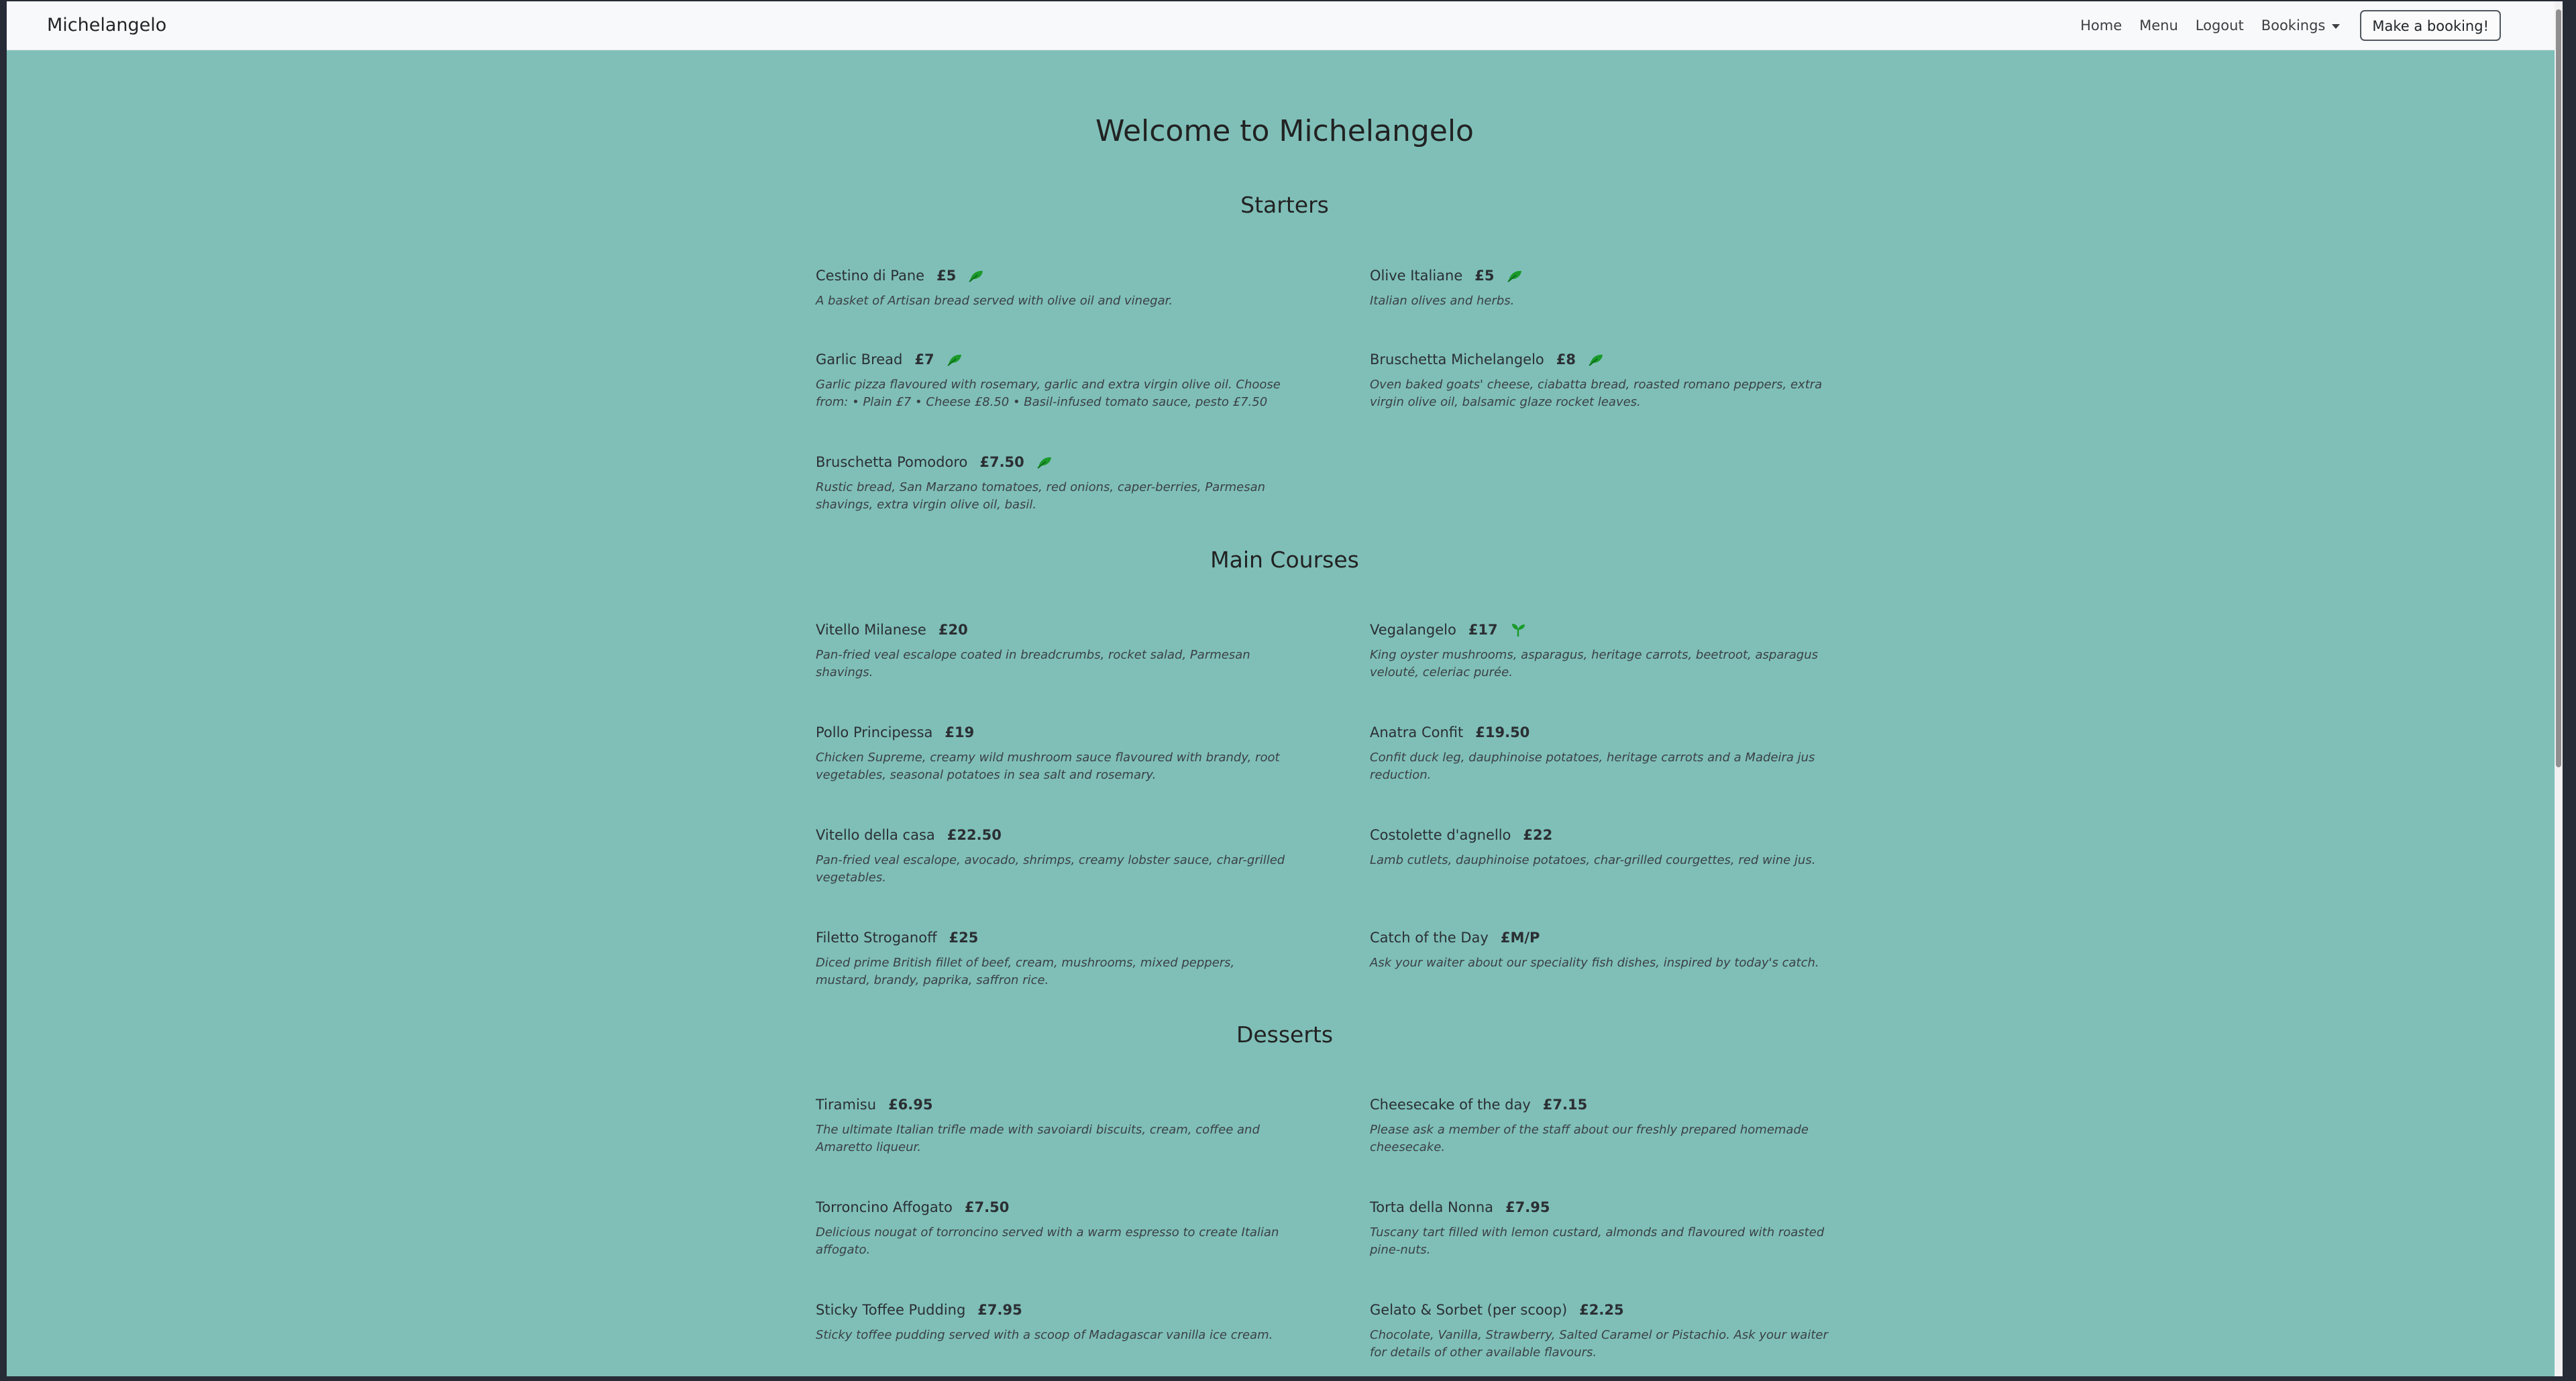  I want to click on menu-item-name: Tiramisu, so click(846, 1105).